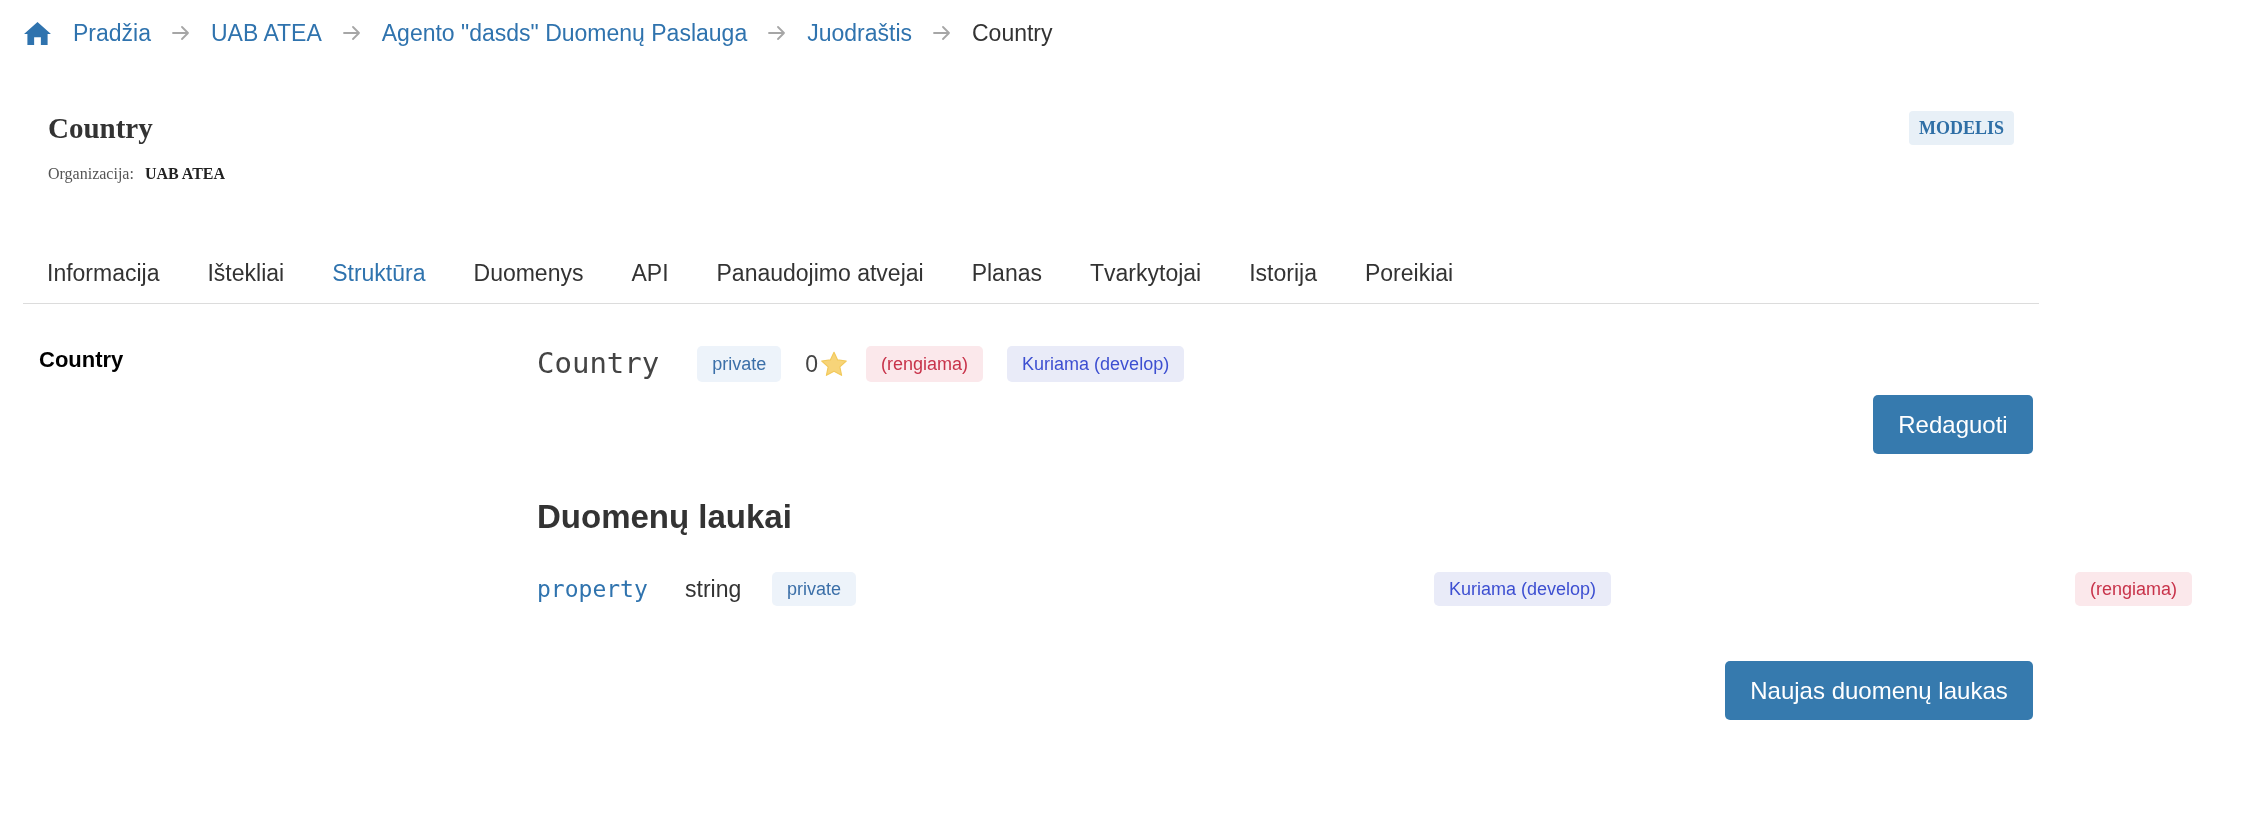 The image size is (2258, 816). Describe the element at coordinates (266, 33) in the screenshot. I see `breadcrumb-link: UAB ATEA` at that location.